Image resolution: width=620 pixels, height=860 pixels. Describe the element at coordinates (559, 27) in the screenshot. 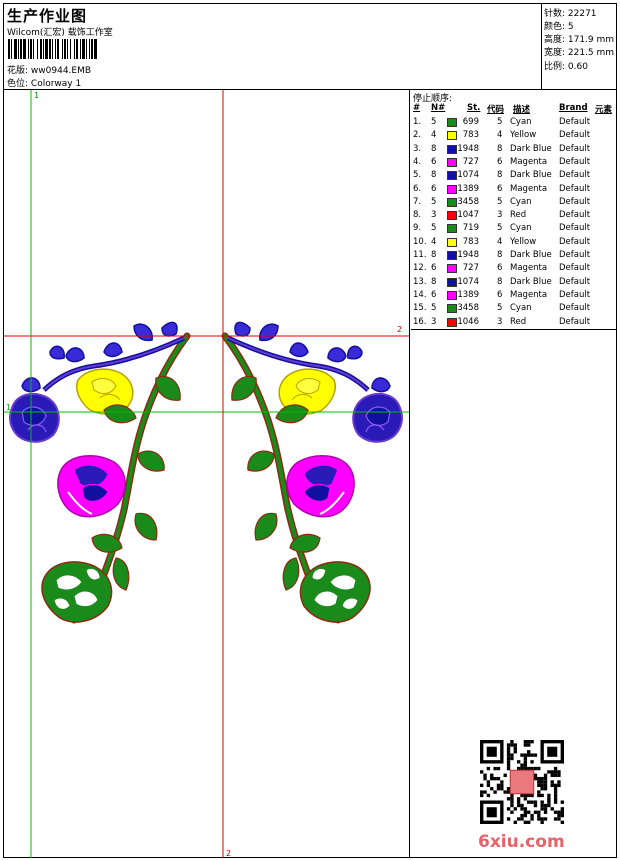

I see `color-count: 颜色: 5` at that location.